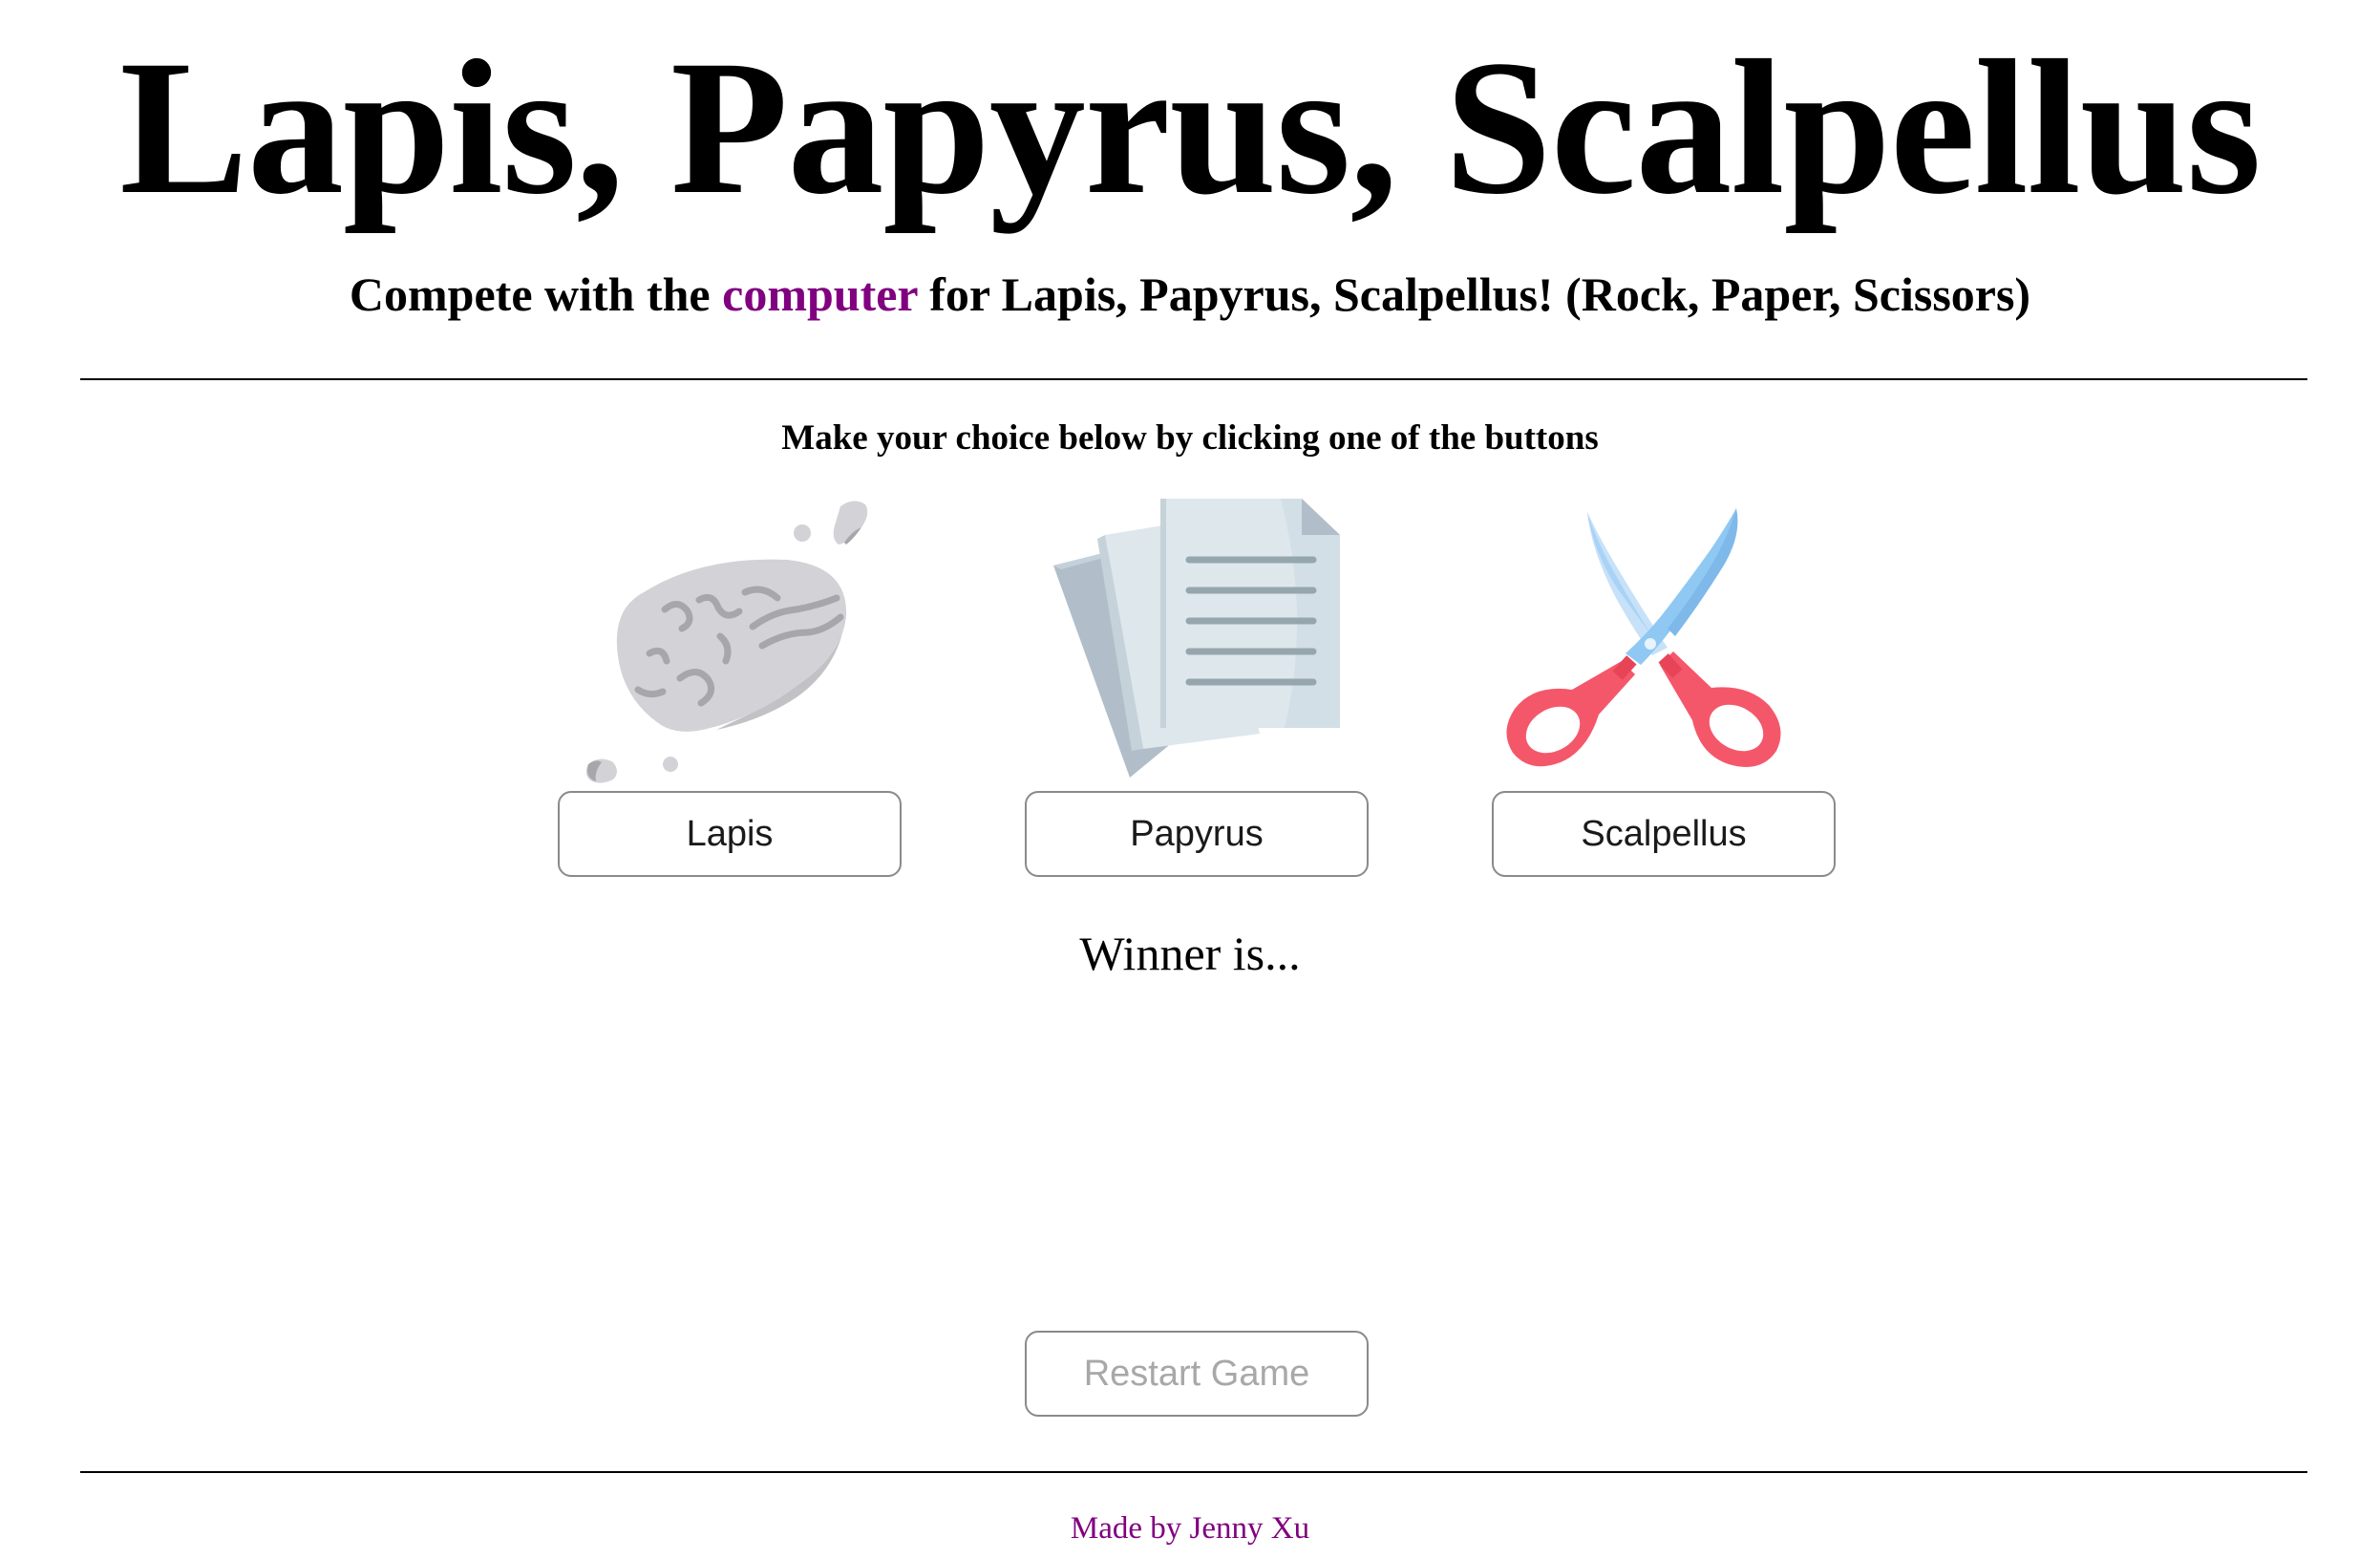 The height and width of the screenshot is (1559, 2380). I want to click on scalpellus-button: Scalpellus, so click(1664, 834).